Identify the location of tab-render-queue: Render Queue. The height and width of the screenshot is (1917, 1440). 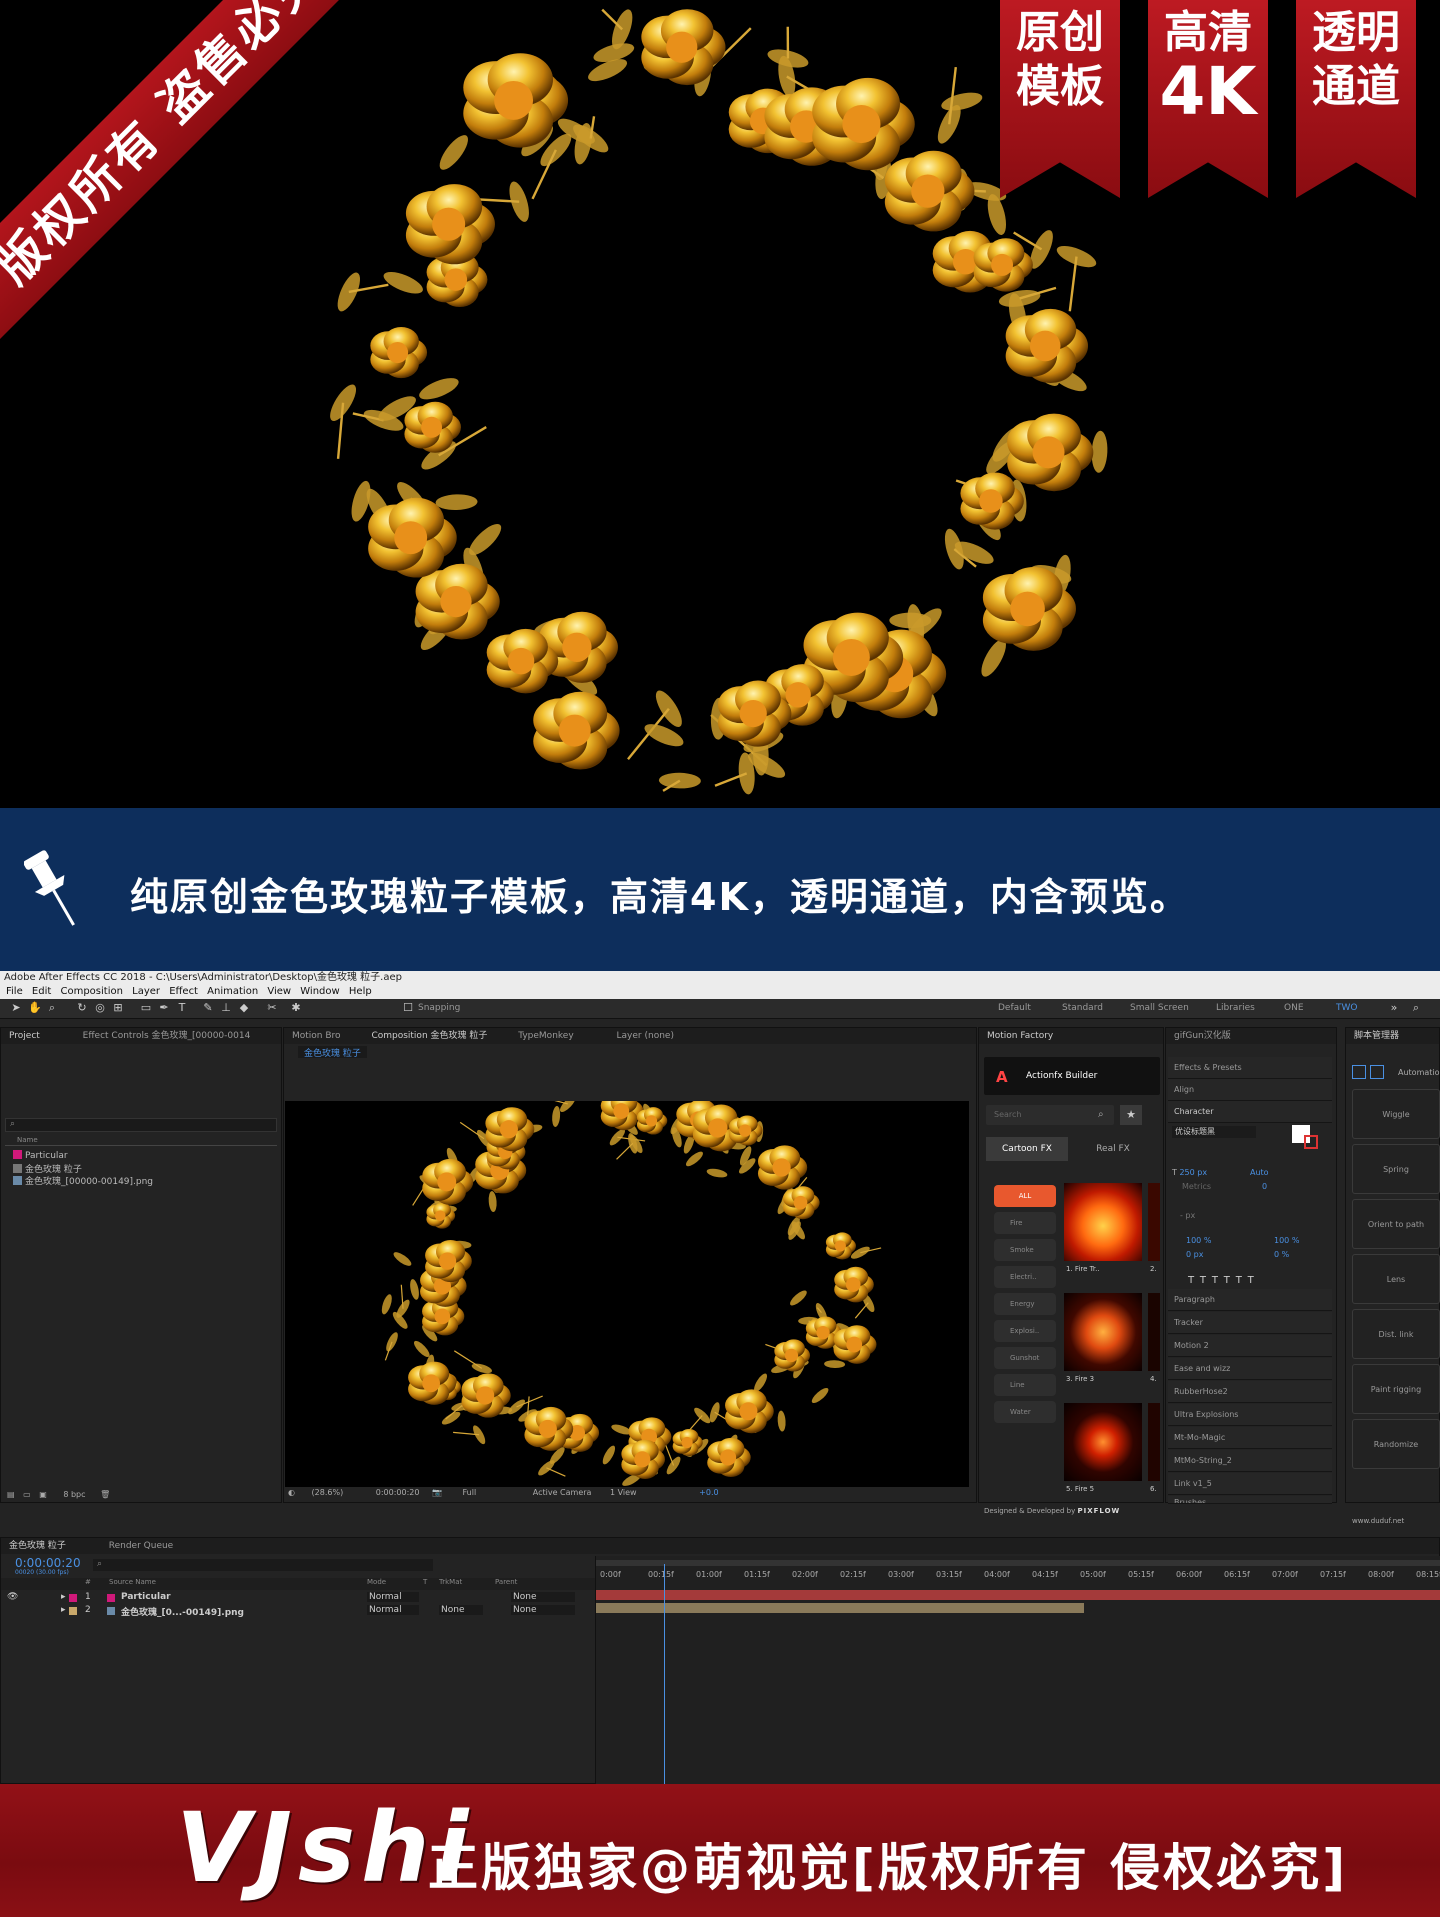
(141, 1546).